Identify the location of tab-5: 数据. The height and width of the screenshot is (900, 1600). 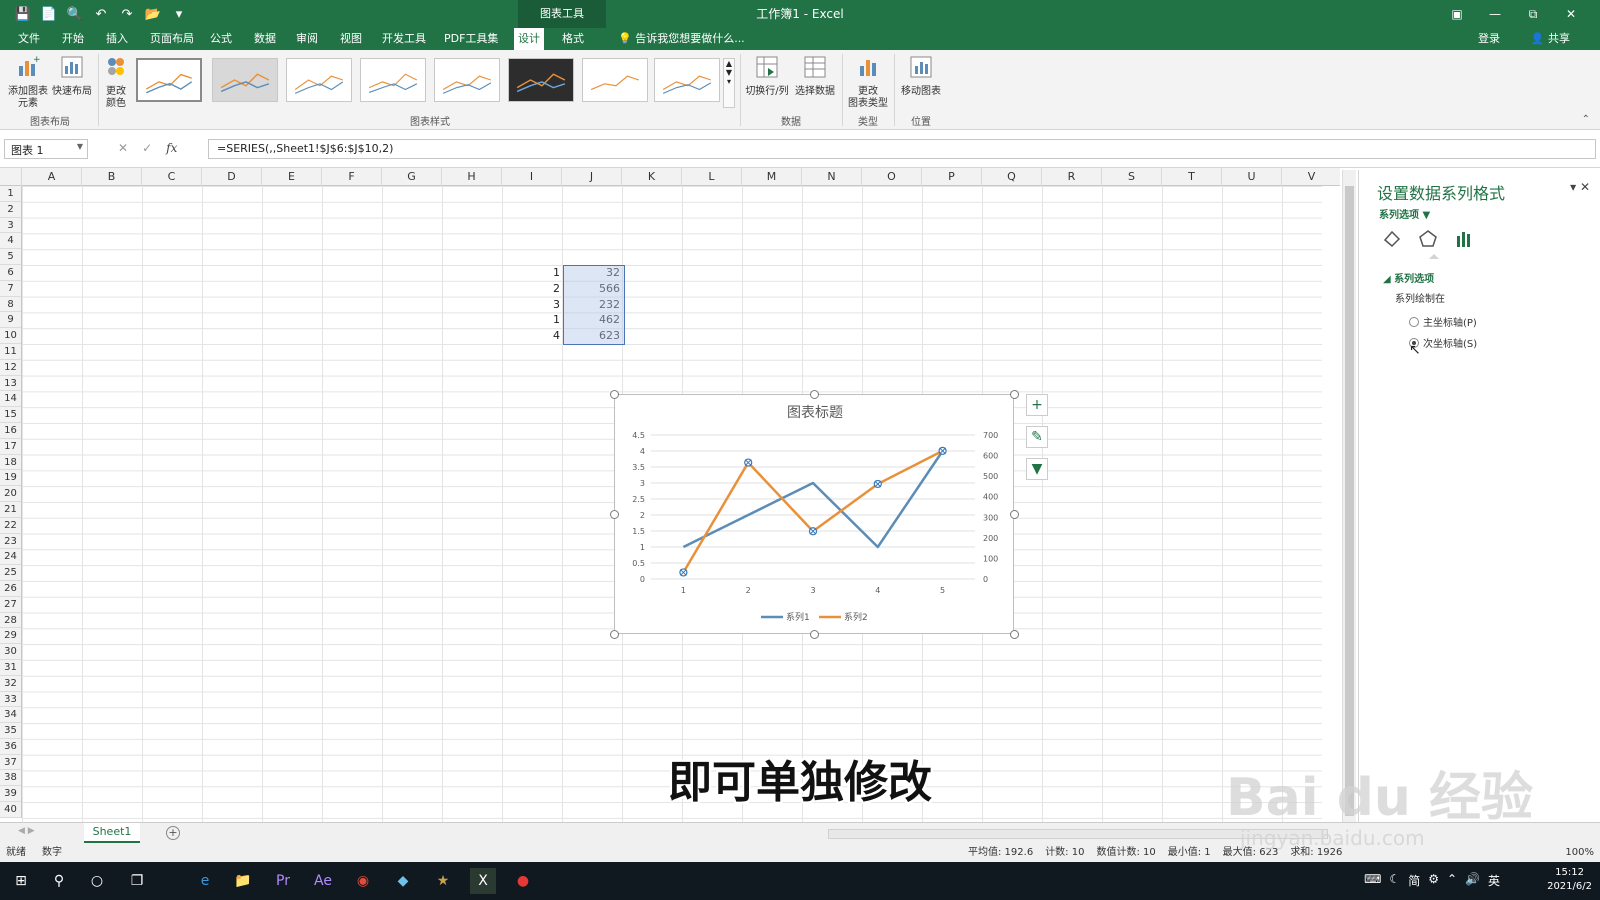
(265, 39).